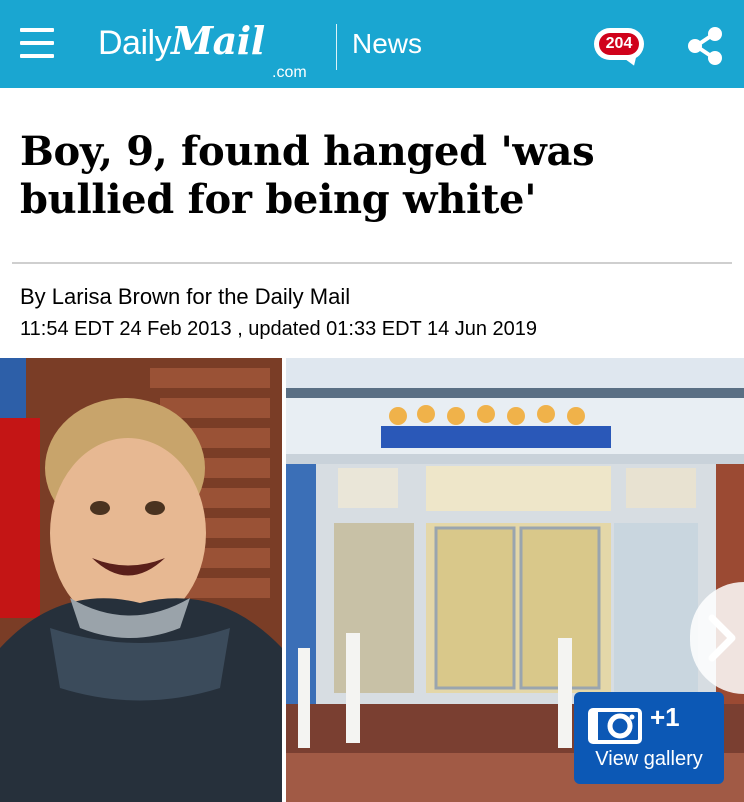  I want to click on next-image-button, so click(717, 638).